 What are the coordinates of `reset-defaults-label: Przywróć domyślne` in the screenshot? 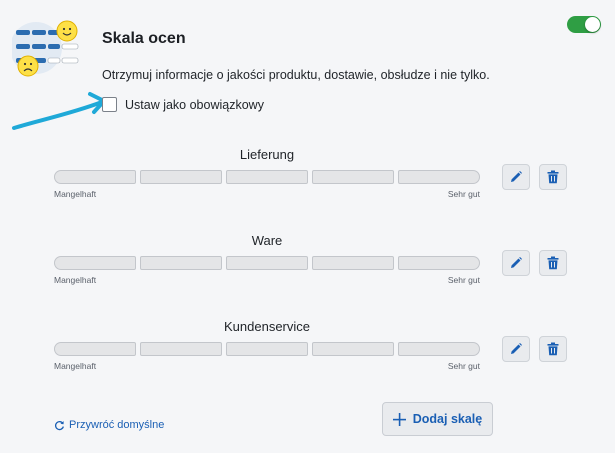 It's located at (117, 425).